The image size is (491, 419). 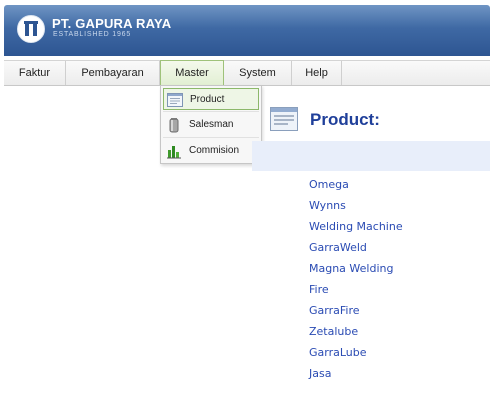 What do you see at coordinates (207, 99) in the screenshot?
I see `dropdown-label: Product` at bounding box center [207, 99].